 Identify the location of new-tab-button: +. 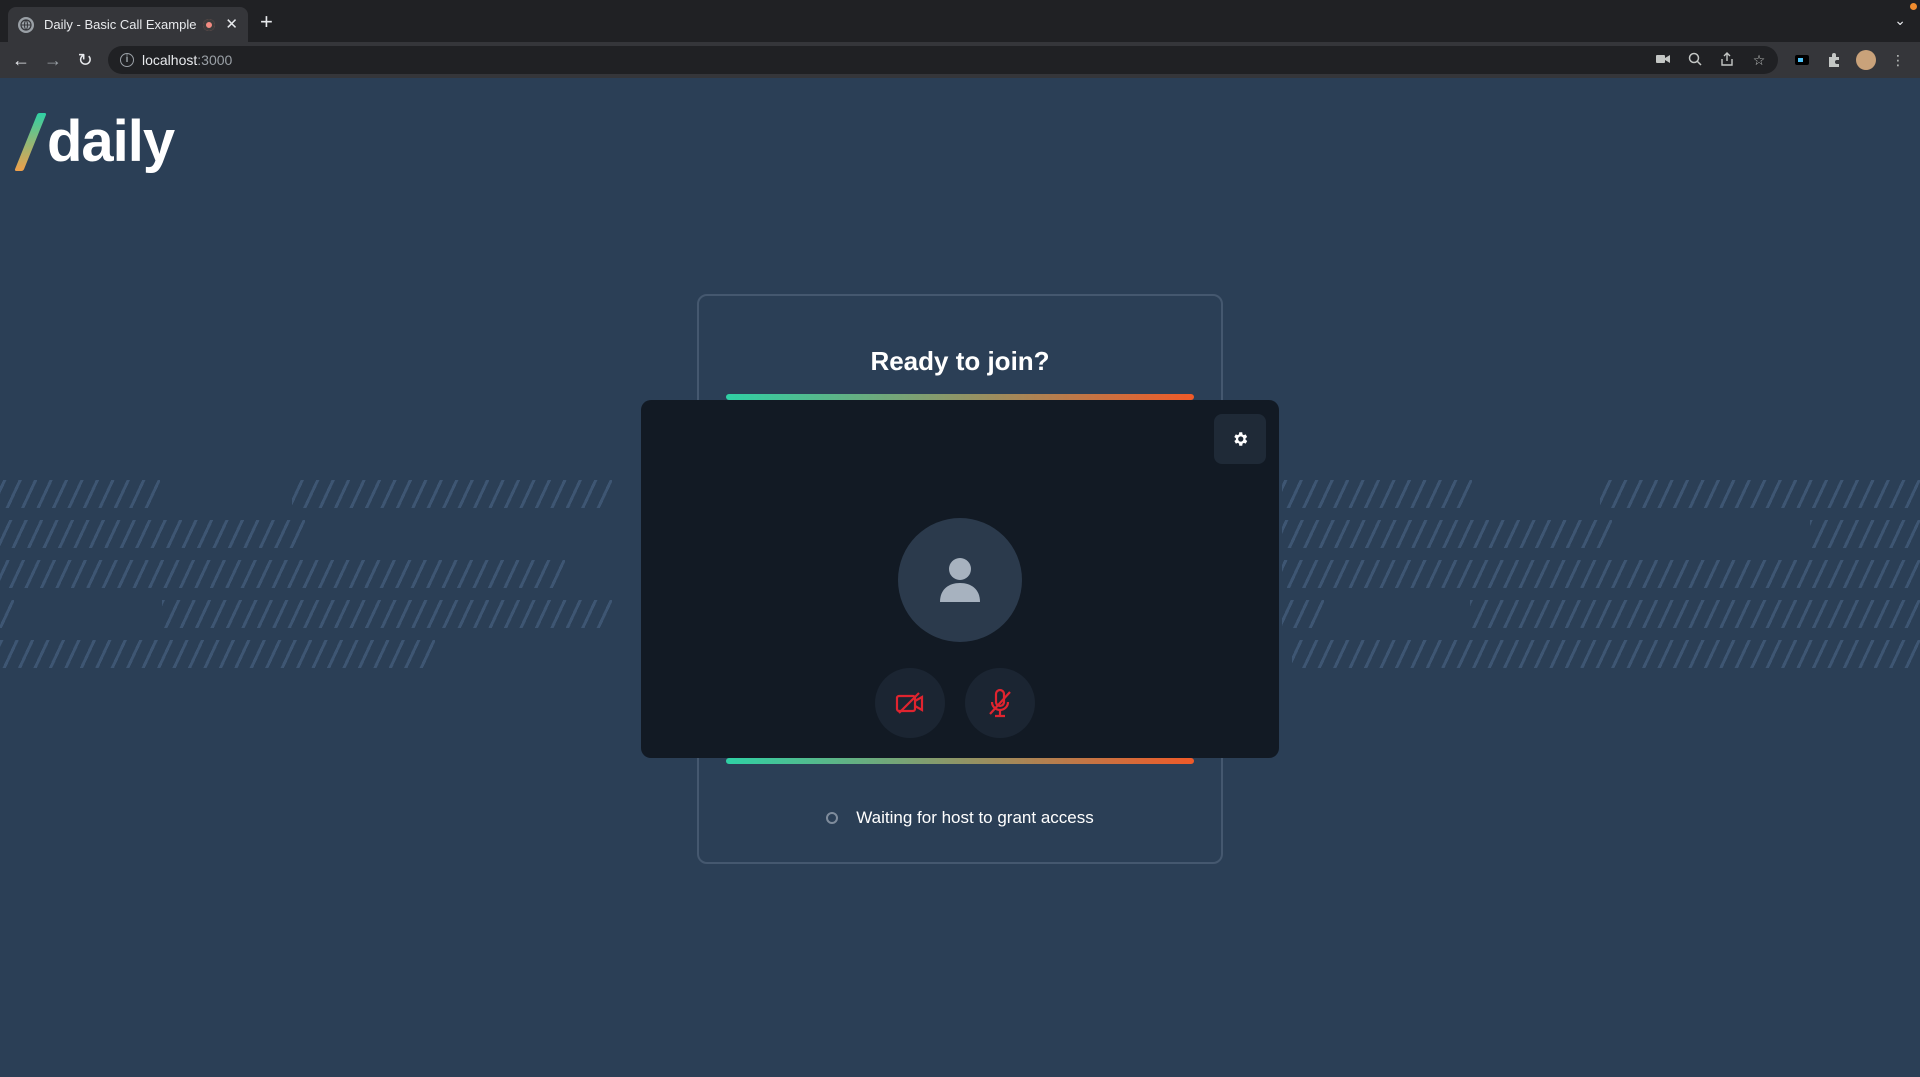
(266, 22).